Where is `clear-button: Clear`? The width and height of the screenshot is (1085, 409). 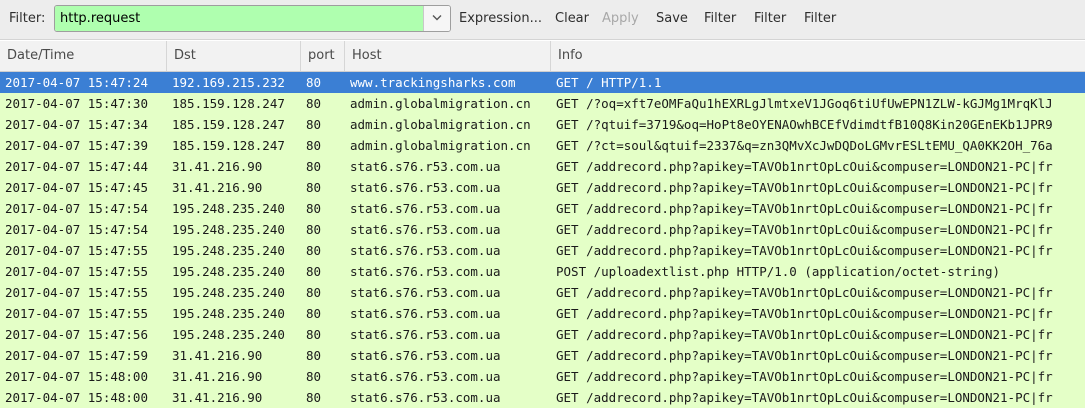 clear-button: Clear is located at coordinates (572, 18).